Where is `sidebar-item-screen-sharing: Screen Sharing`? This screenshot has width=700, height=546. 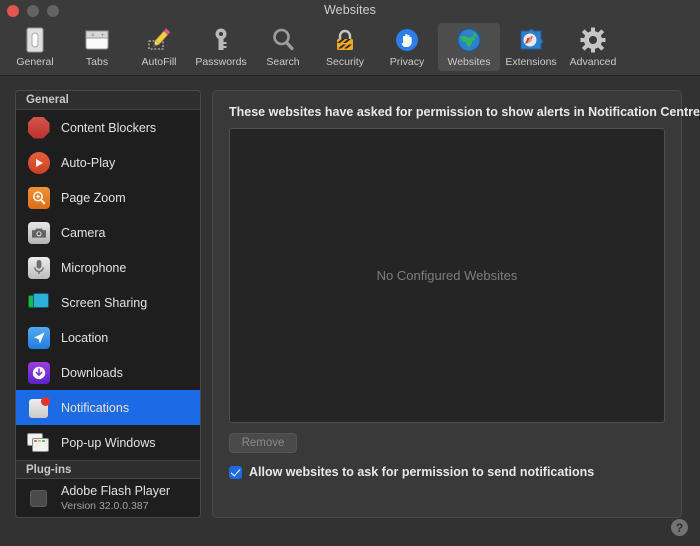 sidebar-item-screen-sharing: Screen Sharing is located at coordinates (108, 302).